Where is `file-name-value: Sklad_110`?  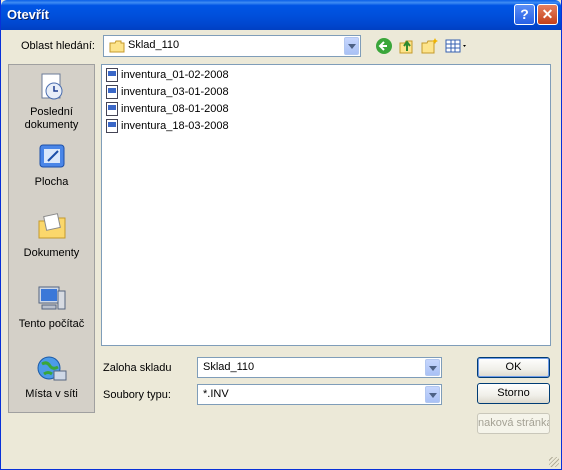 file-name-value: Sklad_110 is located at coordinates (229, 367).